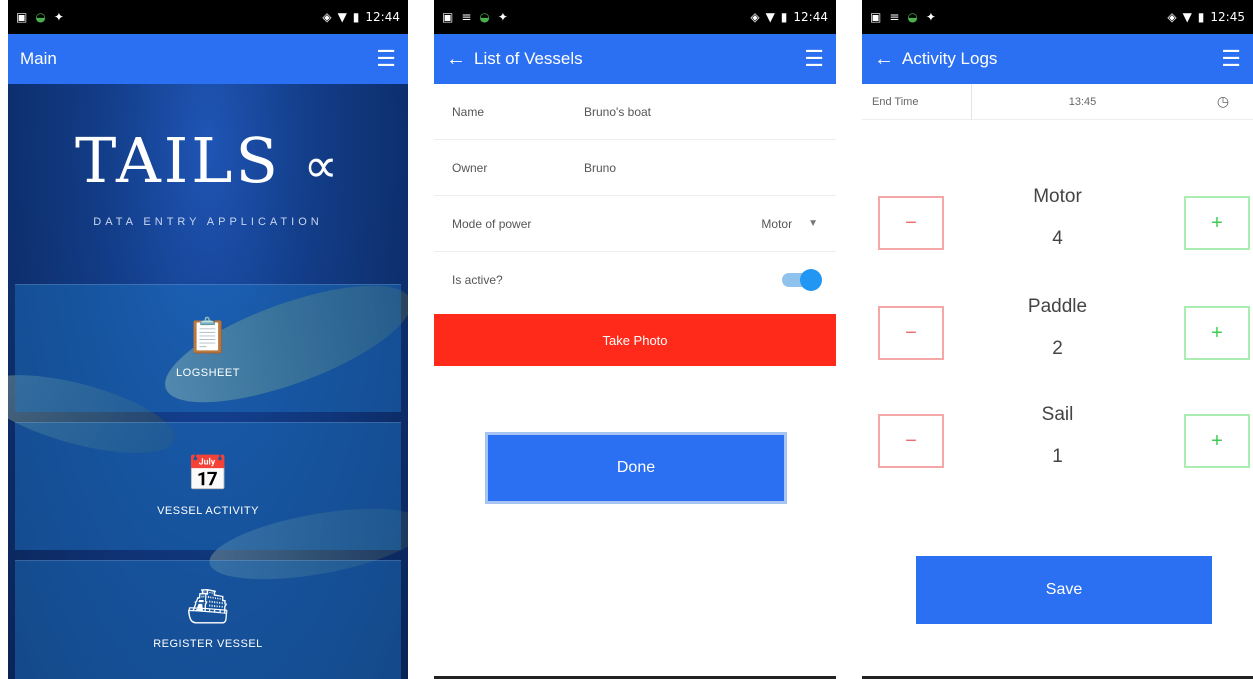  I want to click on counter-value: 1, so click(1057, 456).